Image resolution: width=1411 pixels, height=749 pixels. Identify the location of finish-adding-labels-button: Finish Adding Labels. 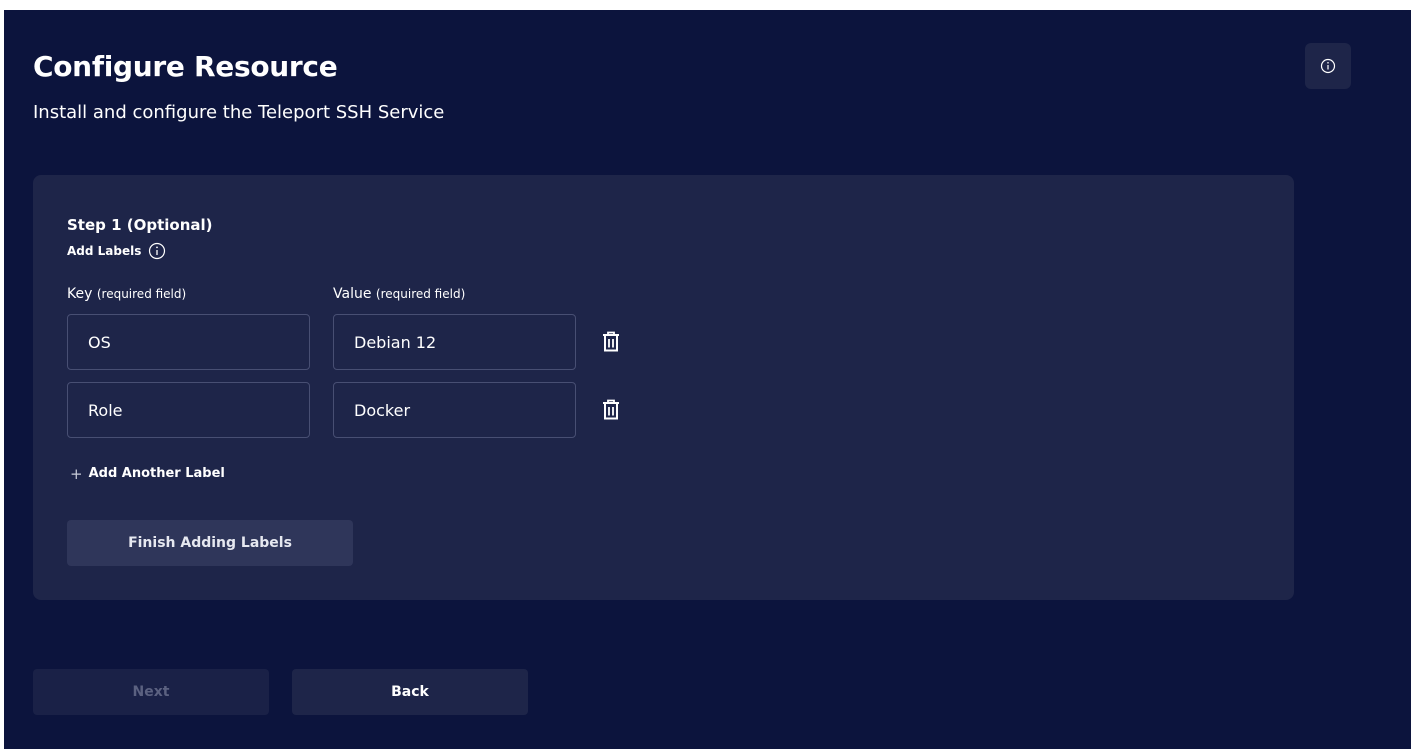
(210, 543).